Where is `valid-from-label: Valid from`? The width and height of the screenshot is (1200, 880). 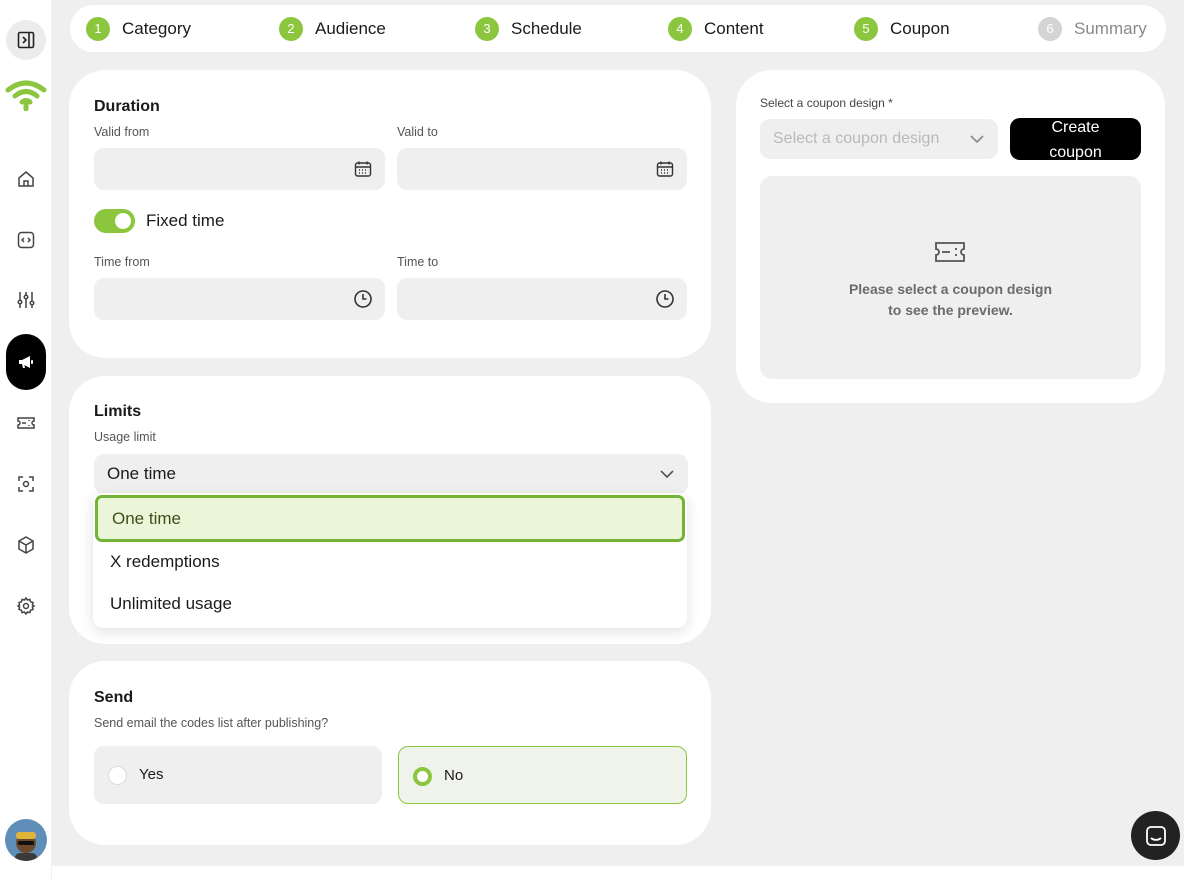
valid-from-label: Valid from is located at coordinates (122, 132).